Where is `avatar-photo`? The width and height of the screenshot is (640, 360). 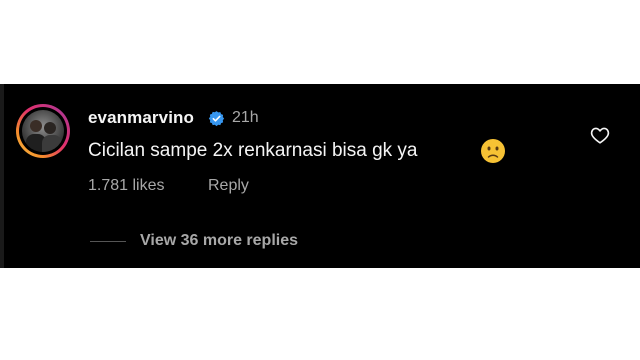
avatar-photo is located at coordinates (43, 131).